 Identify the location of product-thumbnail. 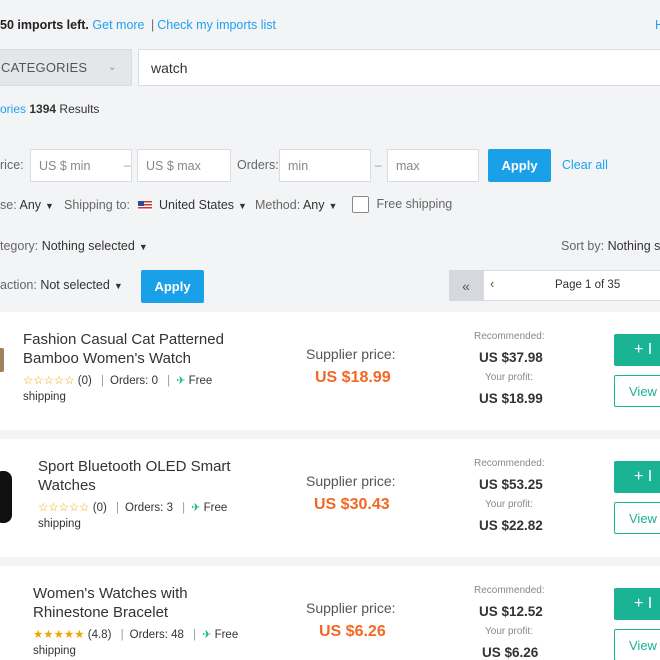
(6, 497).